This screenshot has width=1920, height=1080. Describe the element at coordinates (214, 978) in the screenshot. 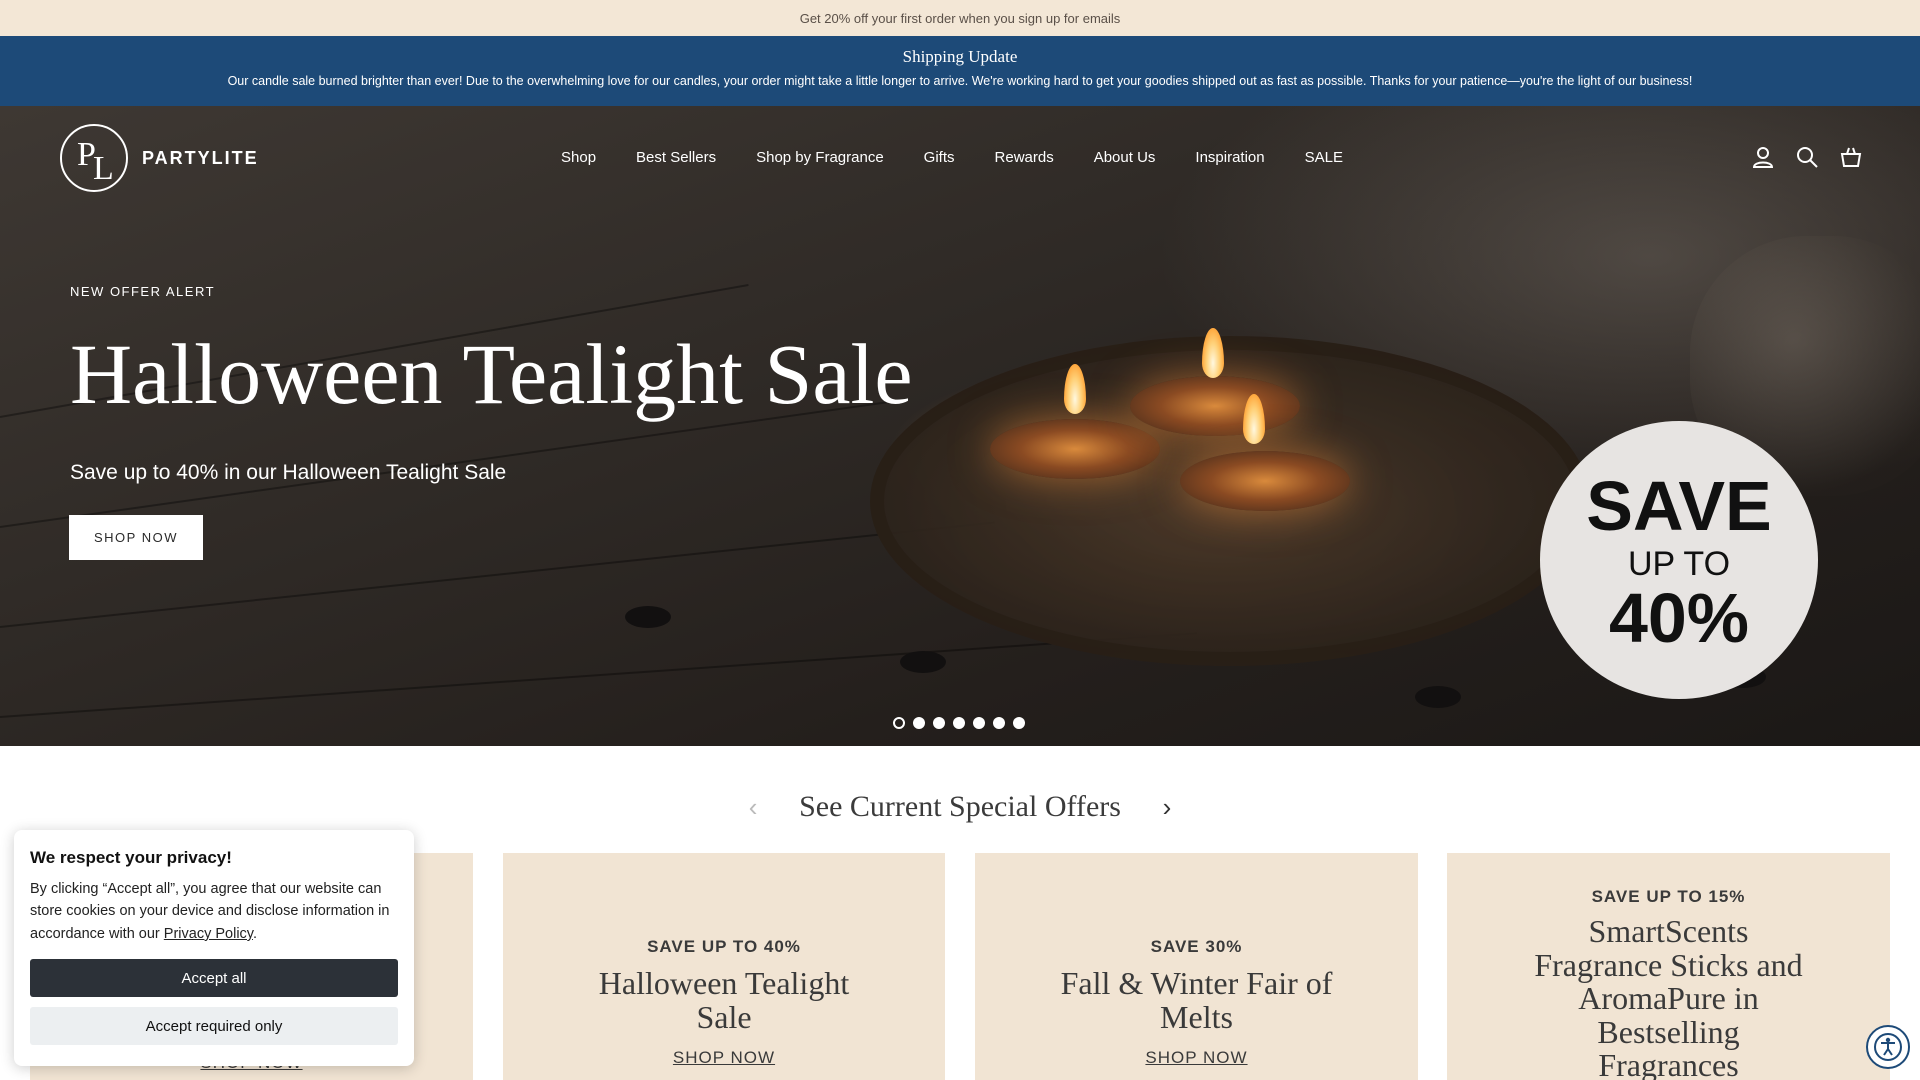

I see `accept-all-button: Accept all` at that location.